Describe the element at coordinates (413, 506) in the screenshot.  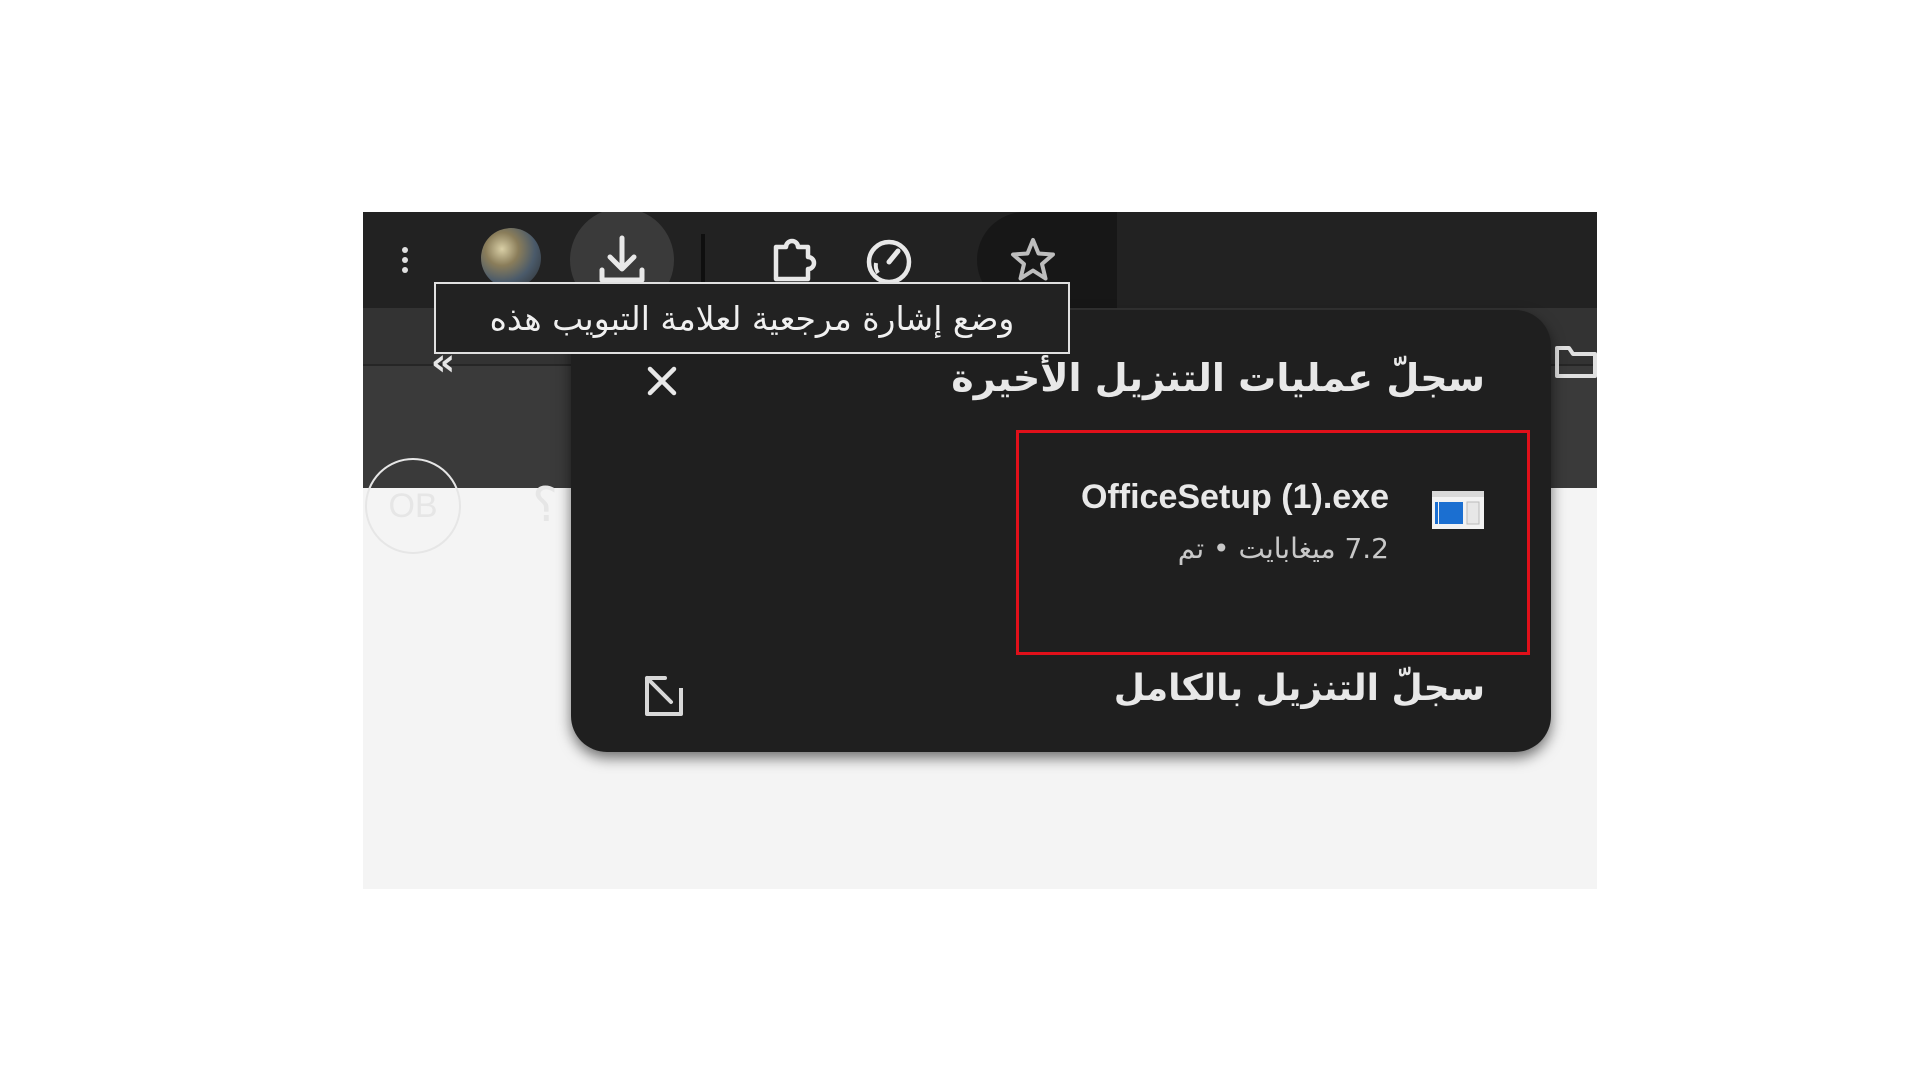
I see `avatar: OB` at that location.